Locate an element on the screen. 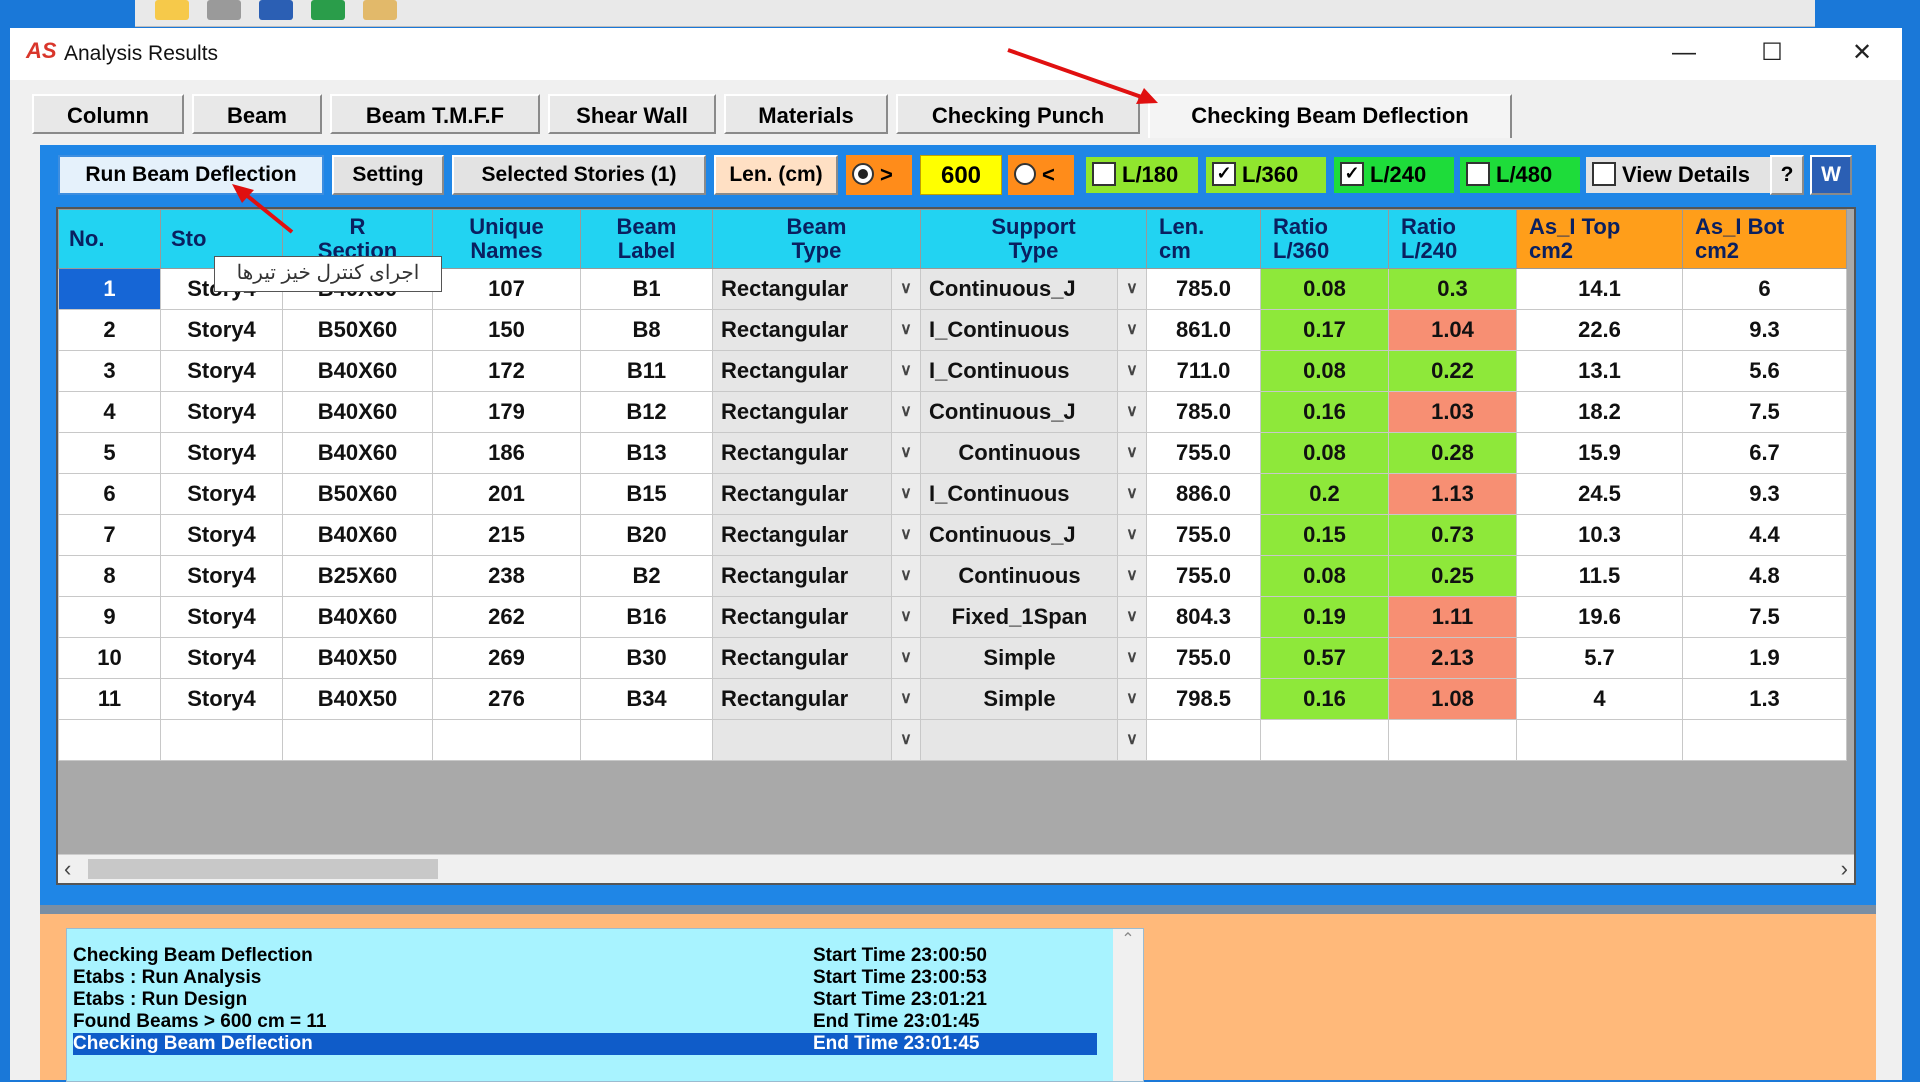  annotation-arrows is located at coordinates (695, 141).